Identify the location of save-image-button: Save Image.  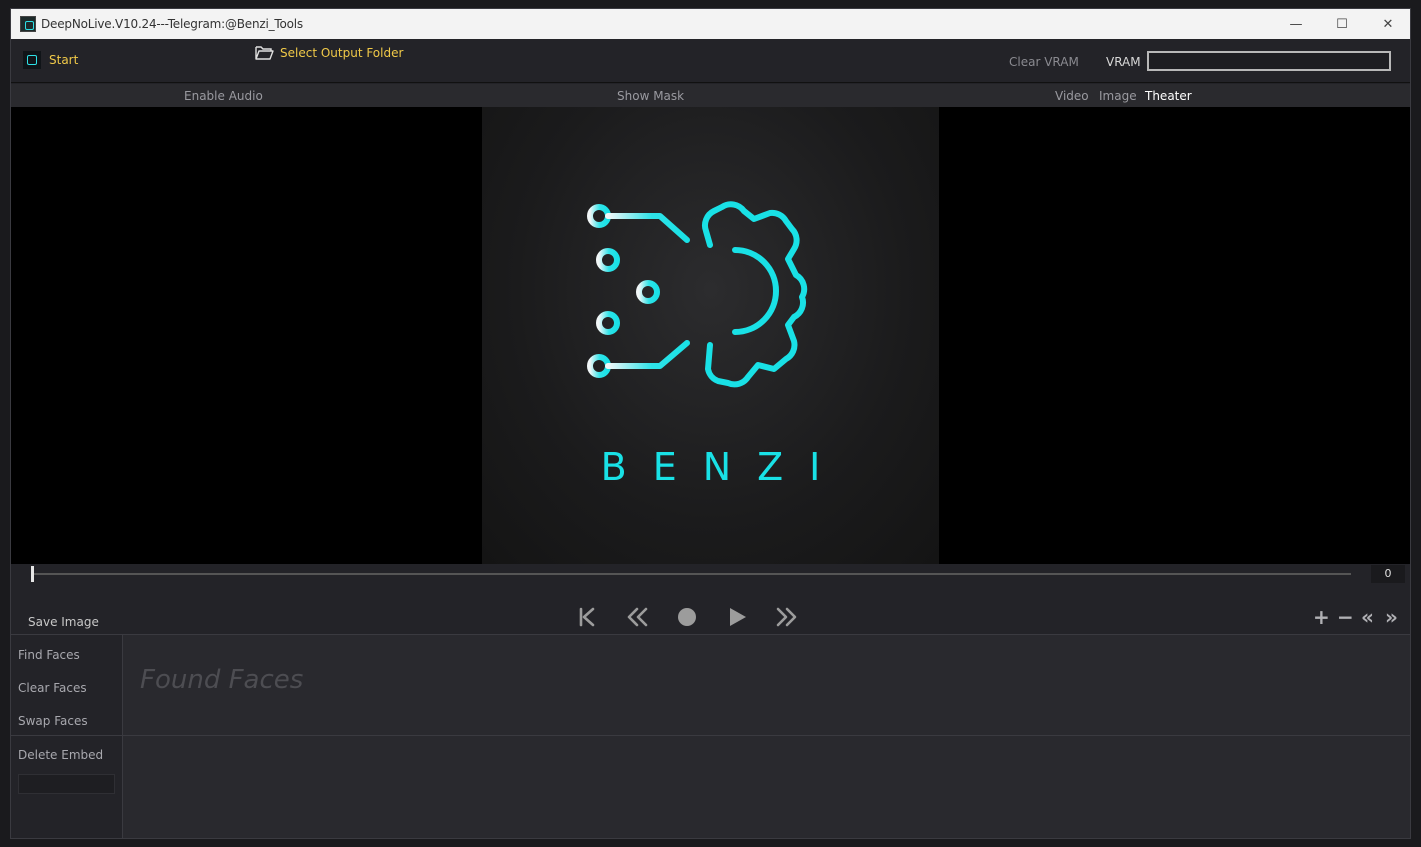
(63, 622).